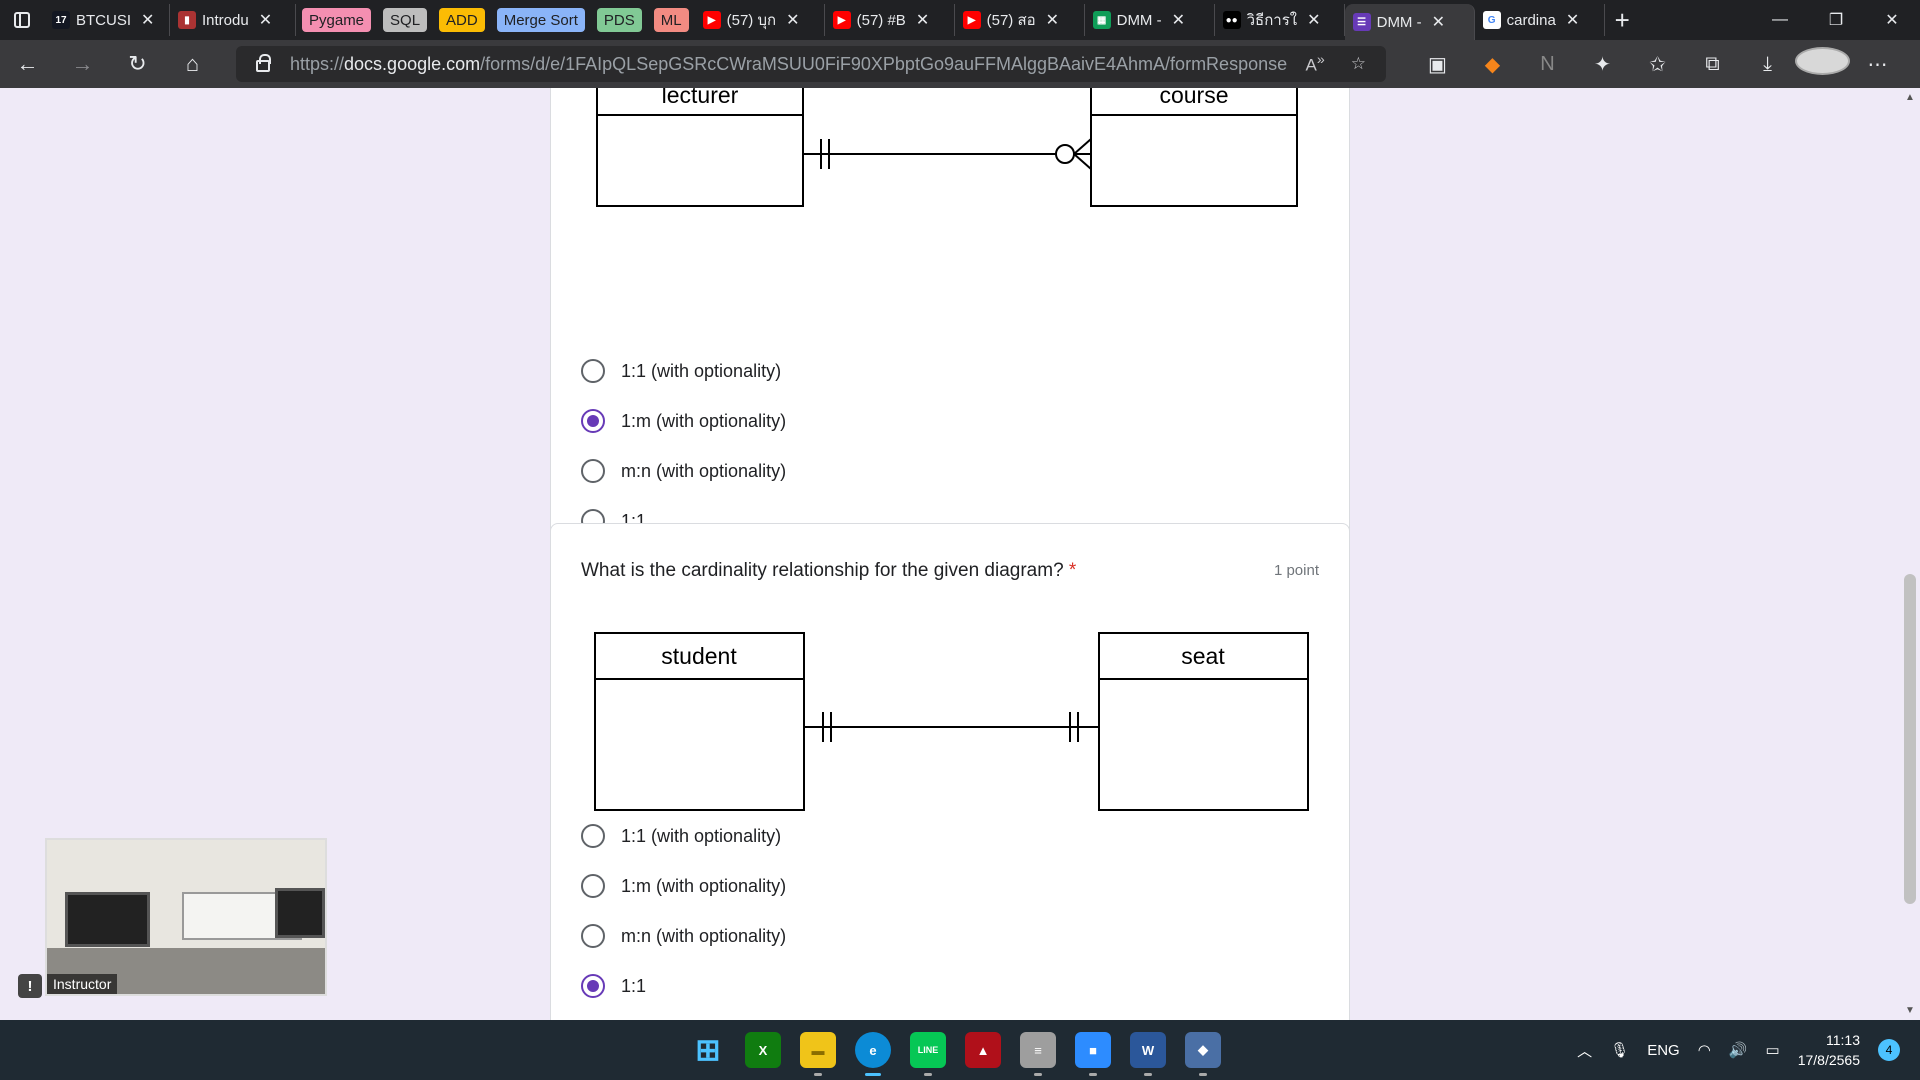 The width and height of the screenshot is (1920, 1080). Describe the element at coordinates (1203, 1054) in the screenshot. I see `workbench-icon: ◆` at that location.